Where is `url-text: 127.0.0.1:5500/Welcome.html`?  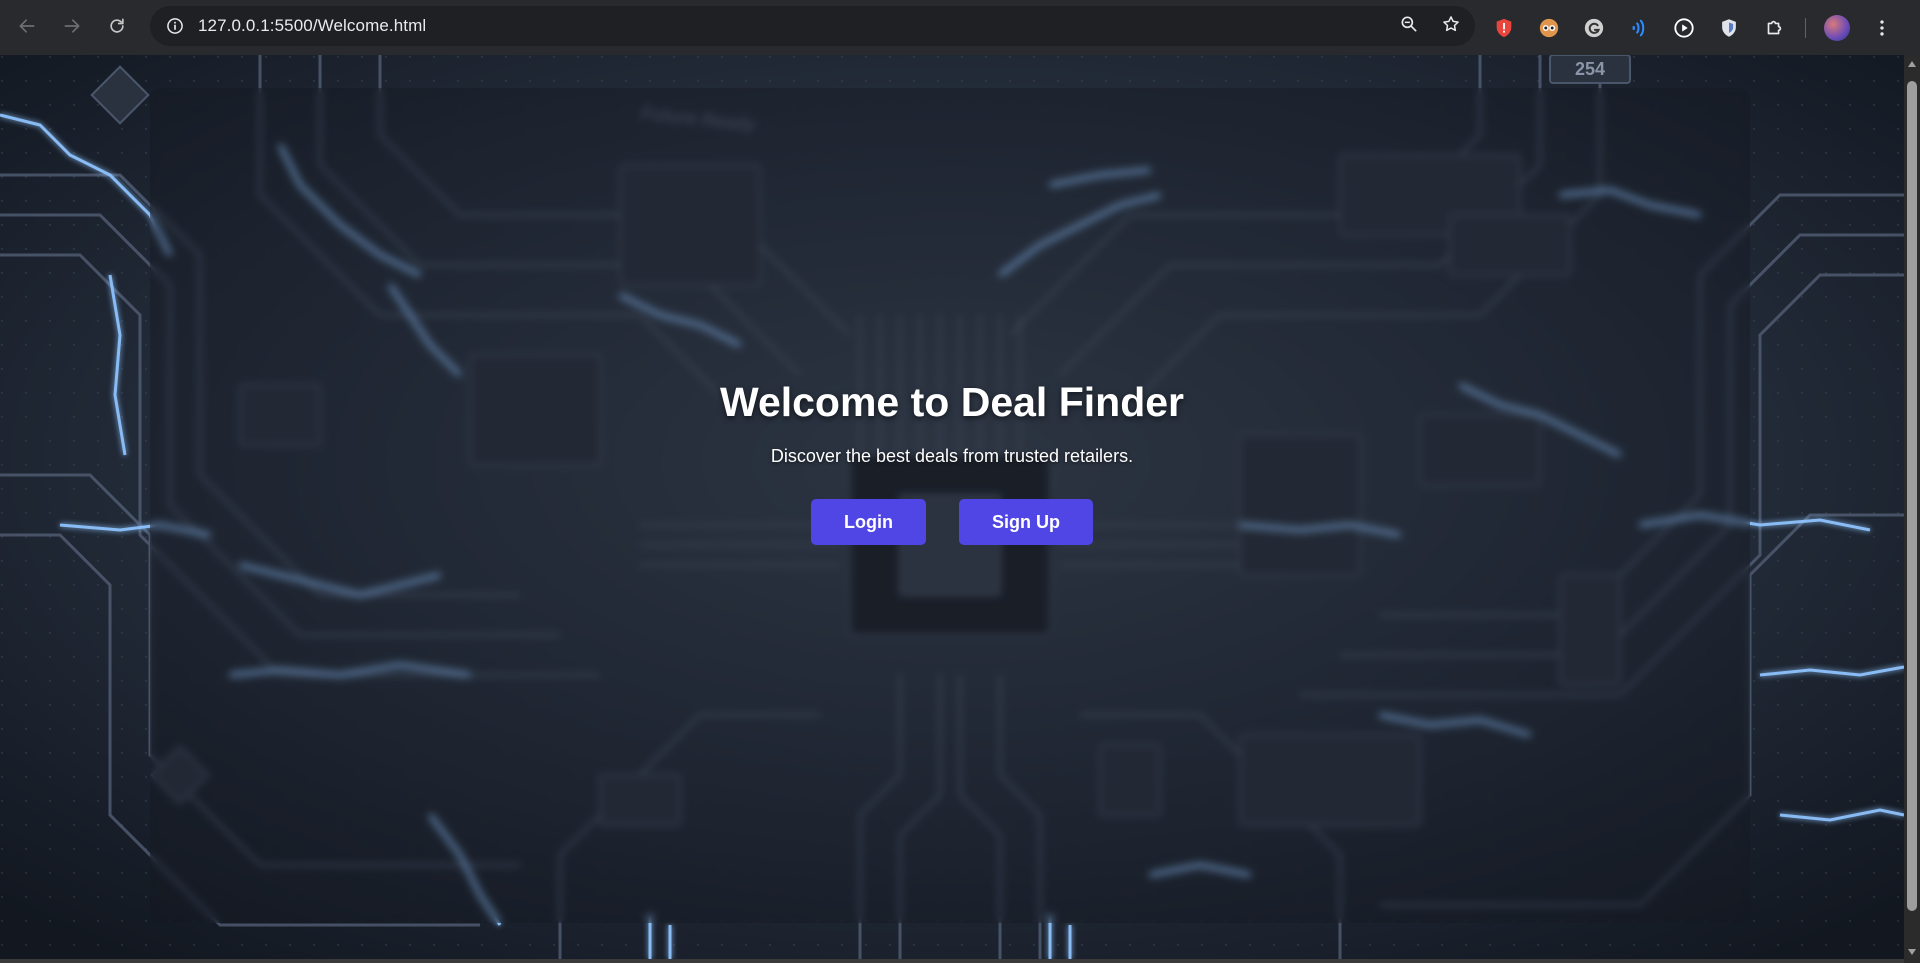 url-text: 127.0.0.1:5500/Welcome.html is located at coordinates (312, 26).